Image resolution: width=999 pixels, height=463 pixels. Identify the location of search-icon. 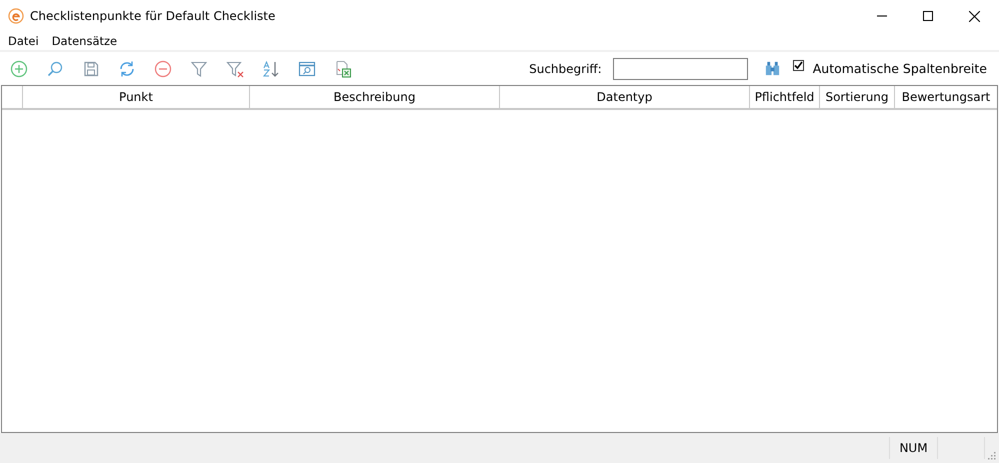
(55, 69).